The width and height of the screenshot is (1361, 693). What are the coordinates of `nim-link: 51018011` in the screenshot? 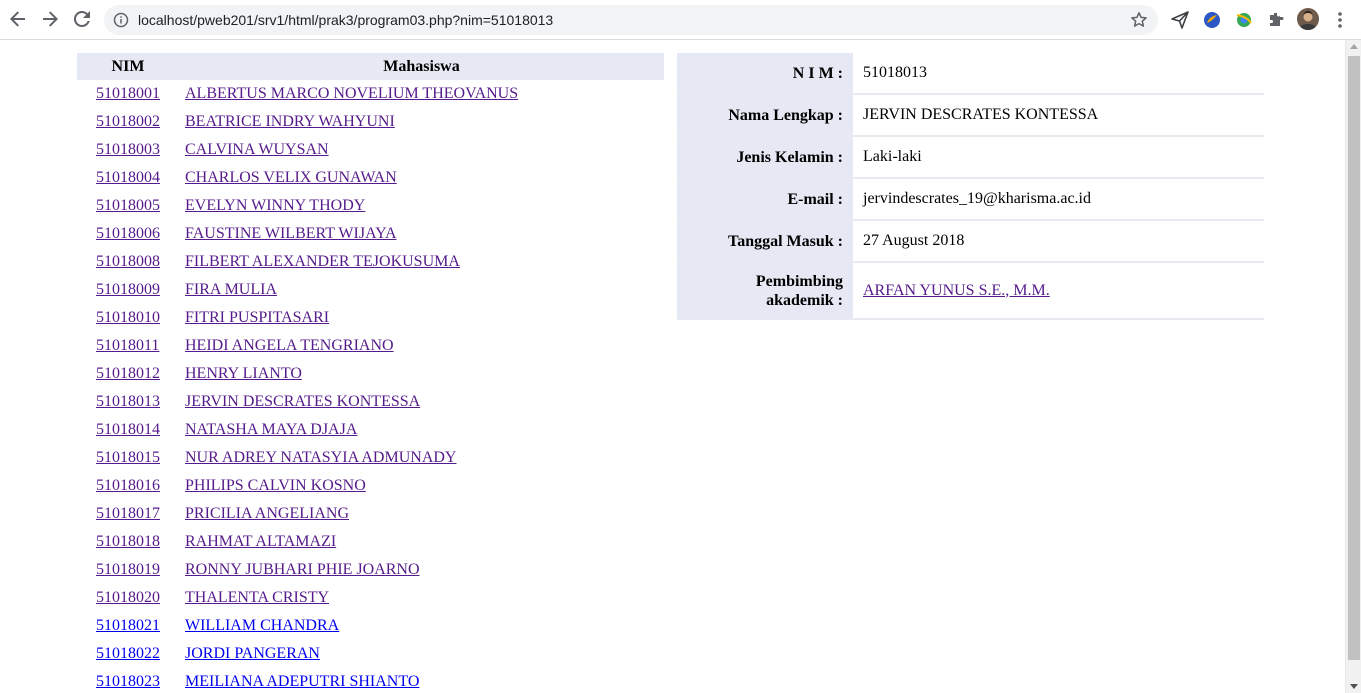 It's located at (127, 345).